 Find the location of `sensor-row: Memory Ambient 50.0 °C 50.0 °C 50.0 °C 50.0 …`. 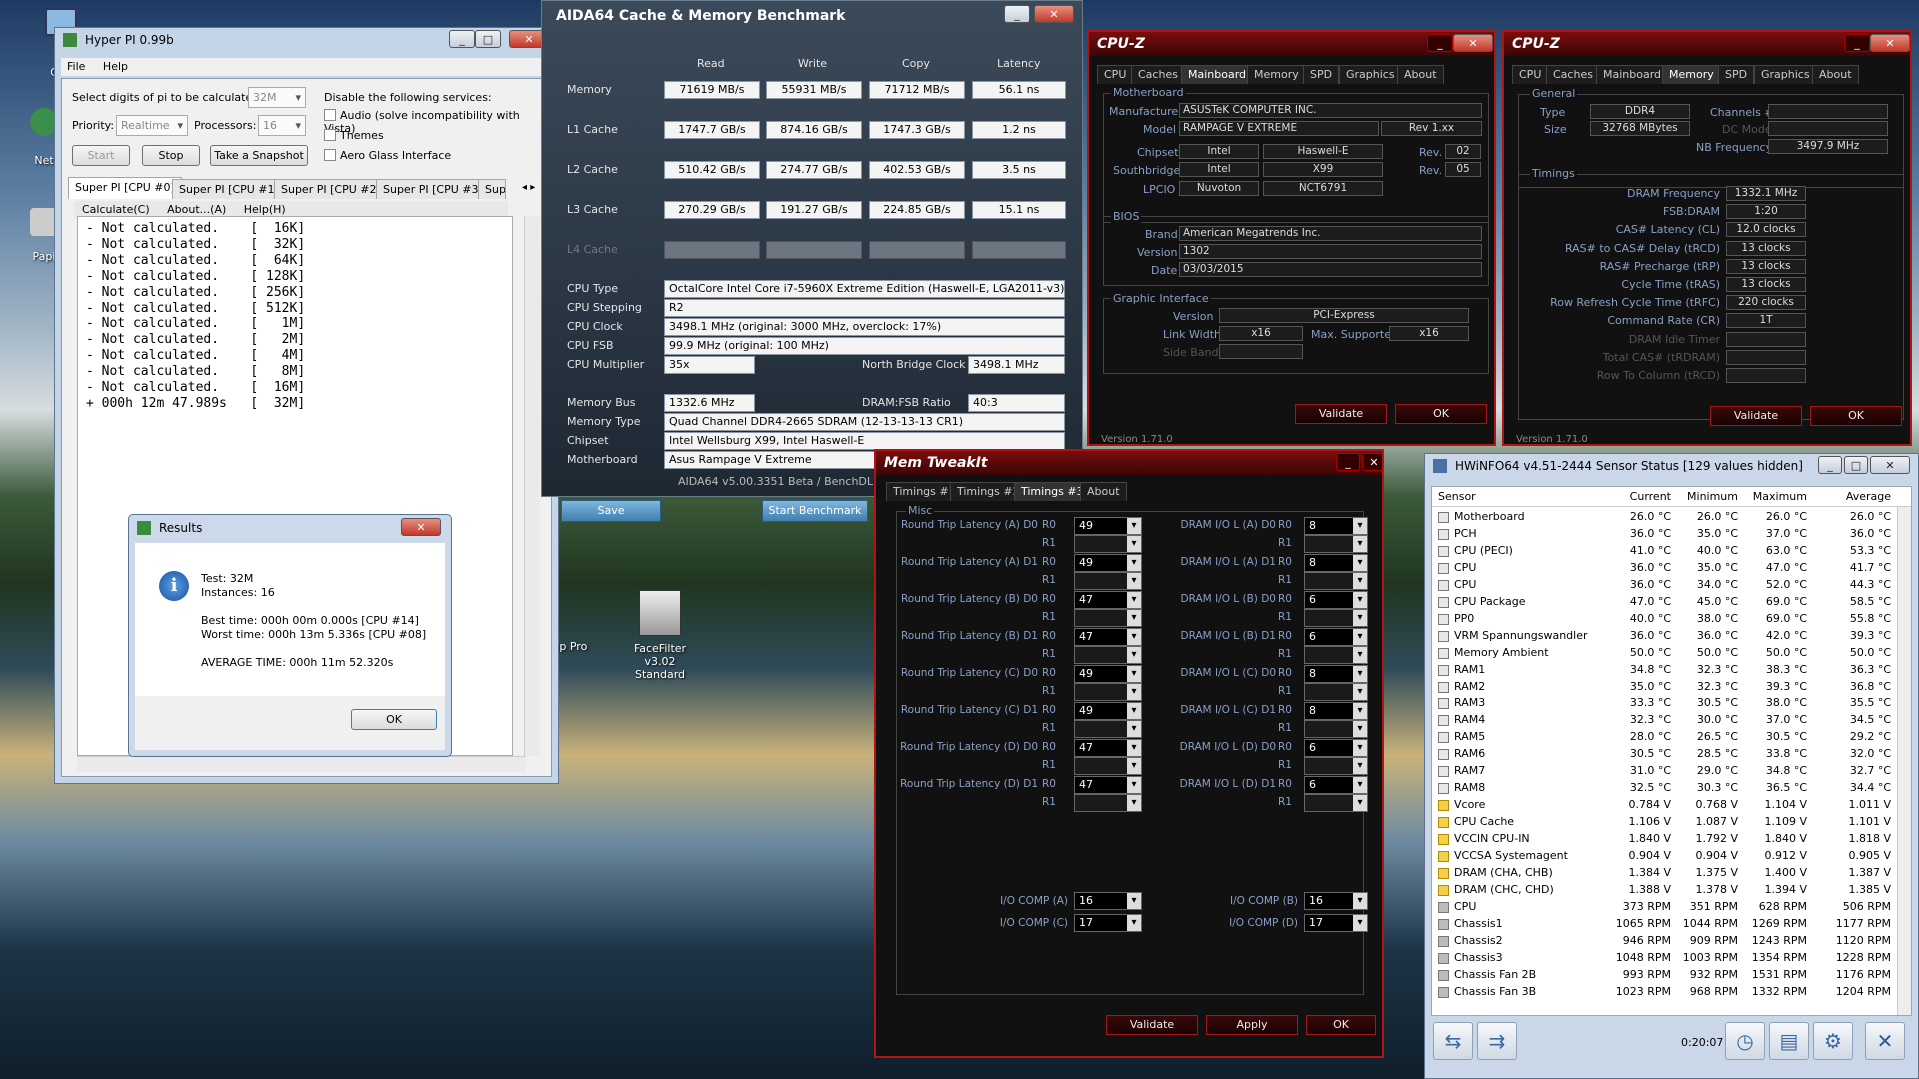

sensor-row: Memory Ambient 50.0 °C 50.0 °C 50.0 °C 50.0 … is located at coordinates (1671, 653).